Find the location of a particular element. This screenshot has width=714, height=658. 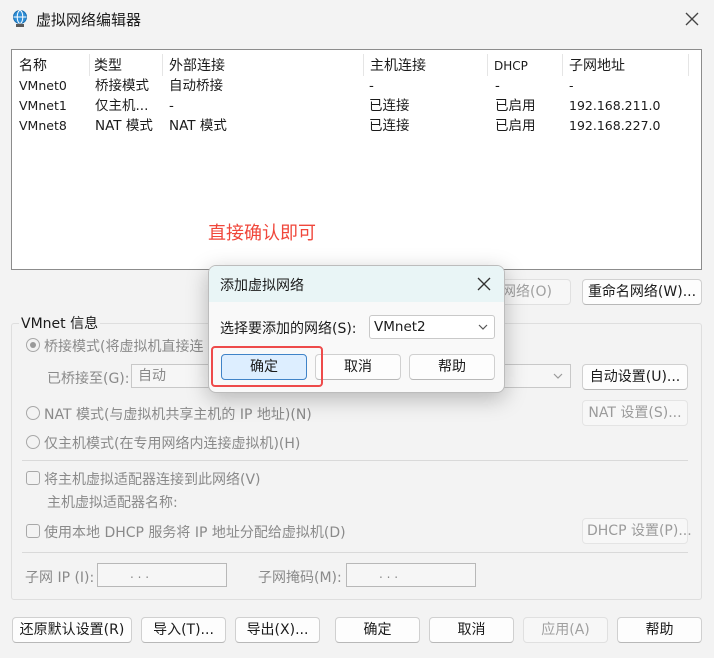

network-select: VMnet2 is located at coordinates (432, 327).